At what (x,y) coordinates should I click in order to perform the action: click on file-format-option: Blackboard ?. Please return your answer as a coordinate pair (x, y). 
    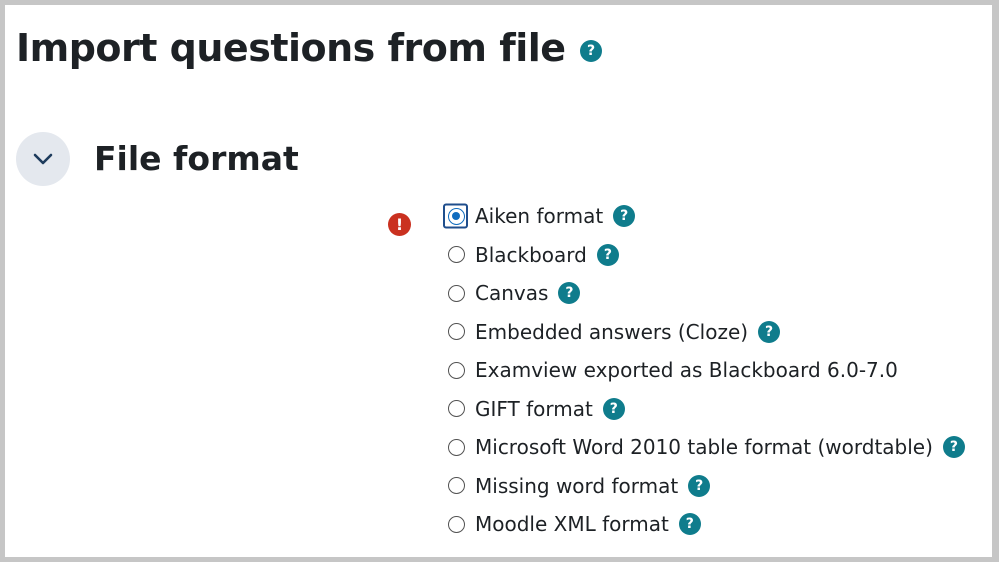
    Looking at the image, I should click on (705, 255).